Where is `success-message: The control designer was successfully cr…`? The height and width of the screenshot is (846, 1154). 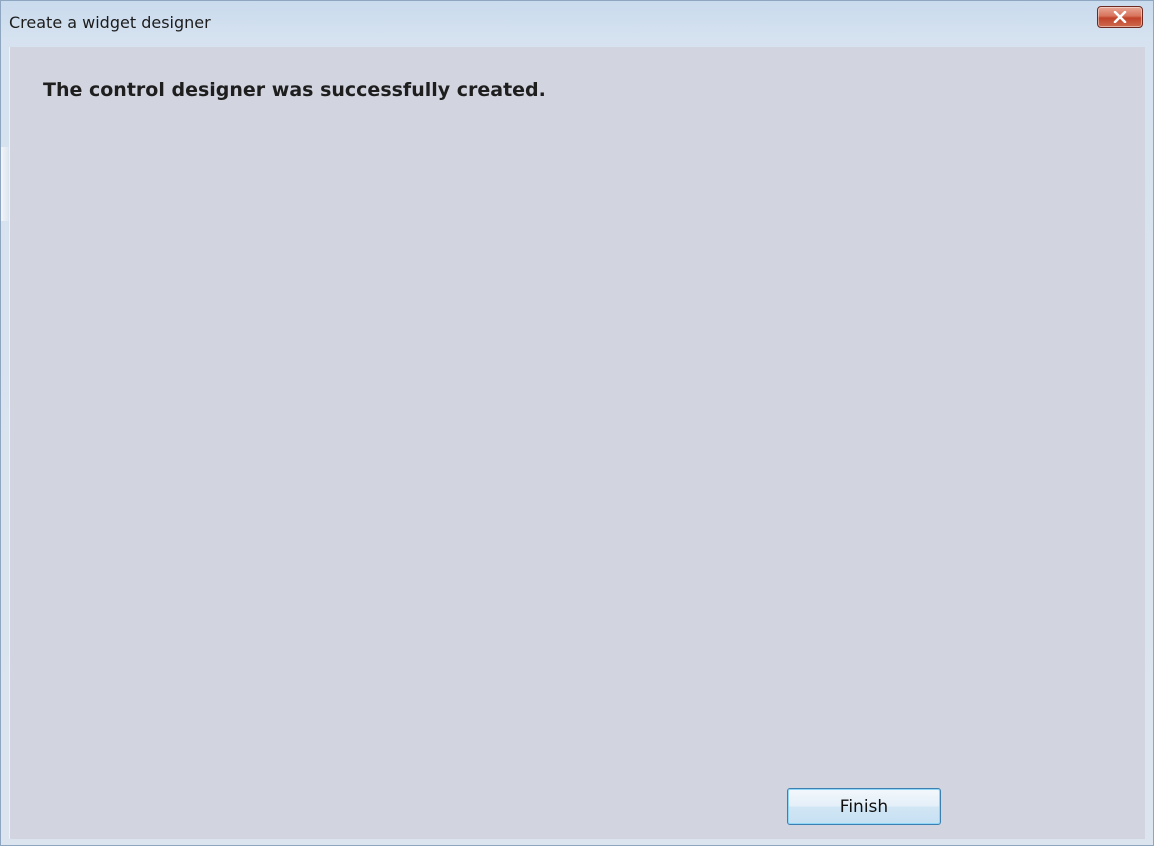
success-message: The control designer was successfully cr… is located at coordinates (294, 90).